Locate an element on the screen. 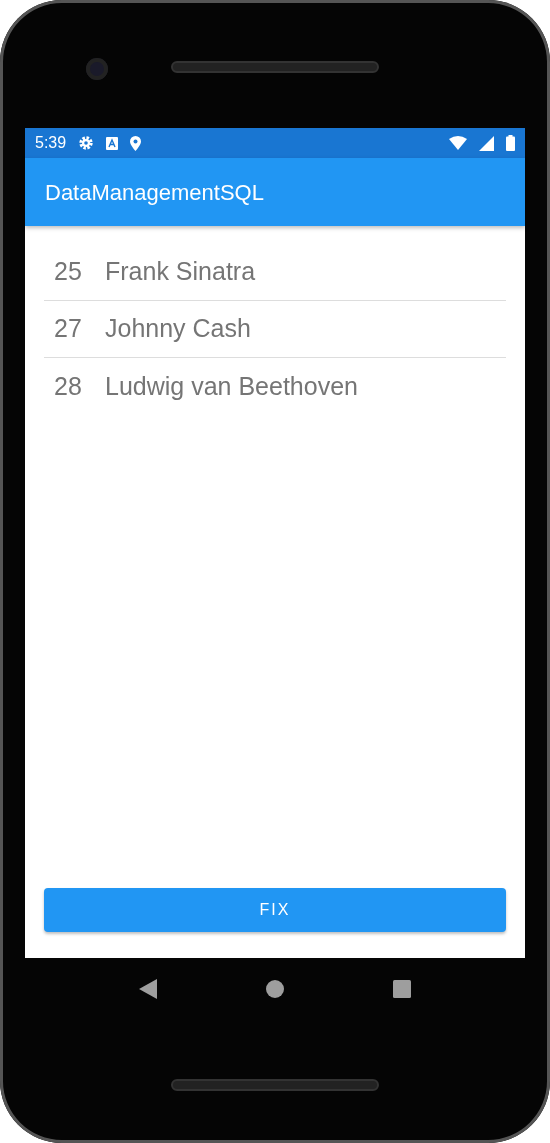  row-number: 28 is located at coordinates (68, 386).